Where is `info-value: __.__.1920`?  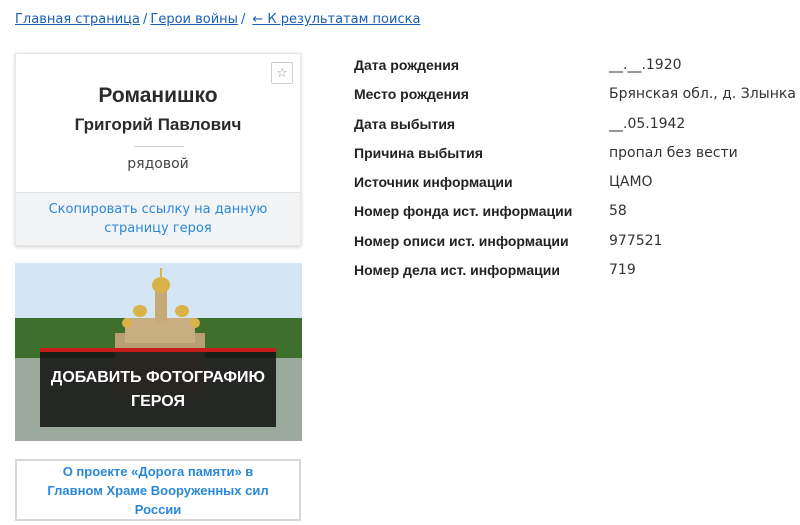
info-value: __.__.1920 is located at coordinates (645, 65).